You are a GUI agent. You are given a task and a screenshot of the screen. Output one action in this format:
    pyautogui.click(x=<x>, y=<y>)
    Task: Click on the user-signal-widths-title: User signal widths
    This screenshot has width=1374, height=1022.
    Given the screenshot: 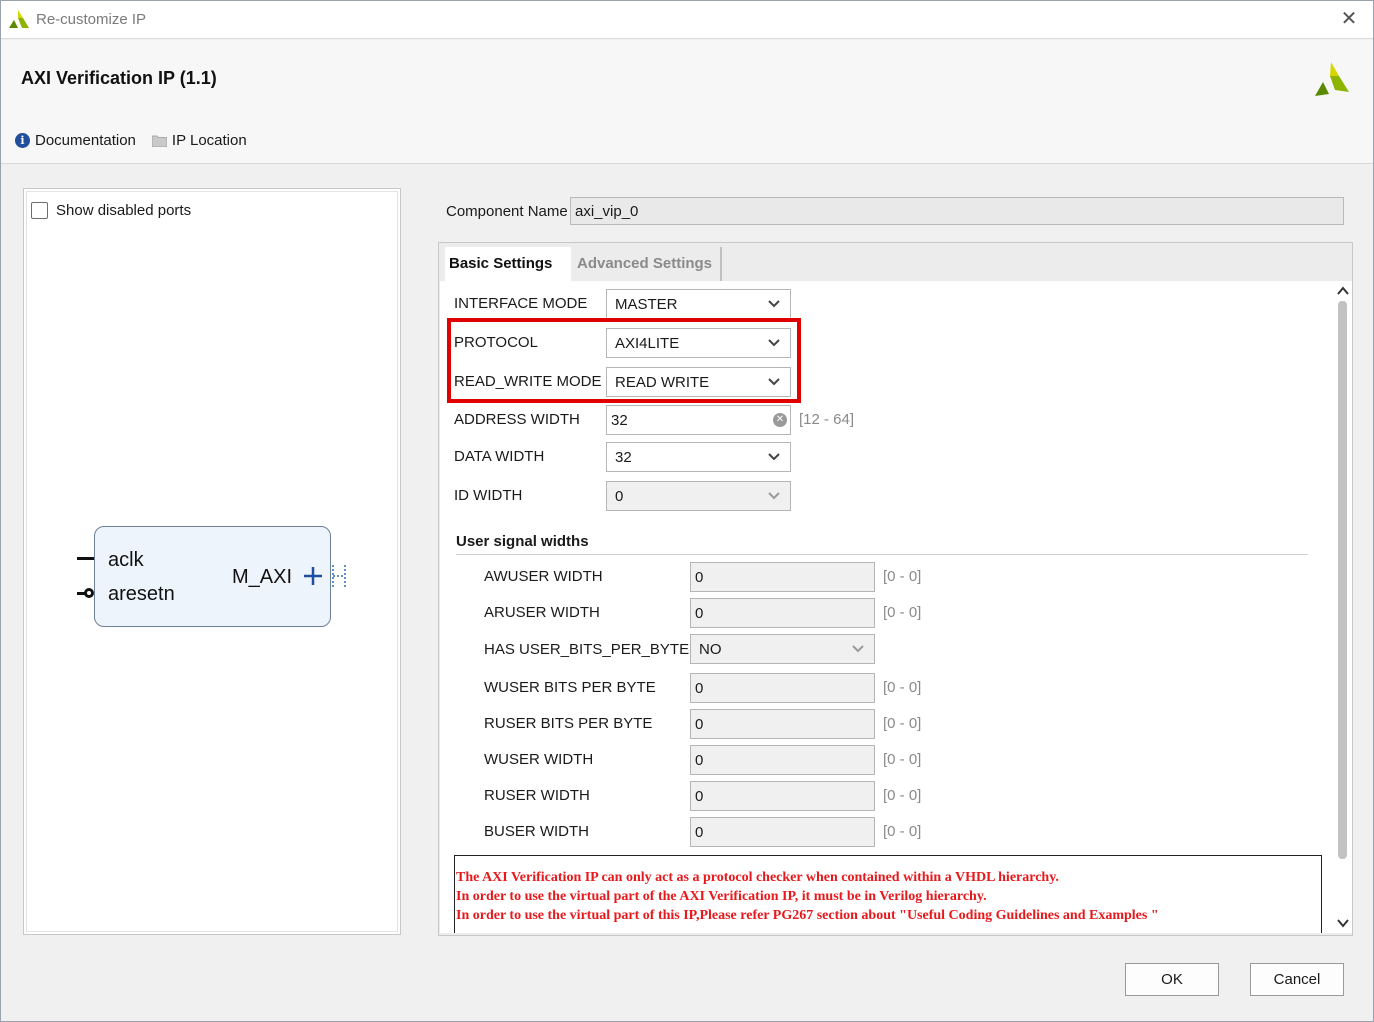 What is the action you would take?
    pyautogui.click(x=522, y=541)
    